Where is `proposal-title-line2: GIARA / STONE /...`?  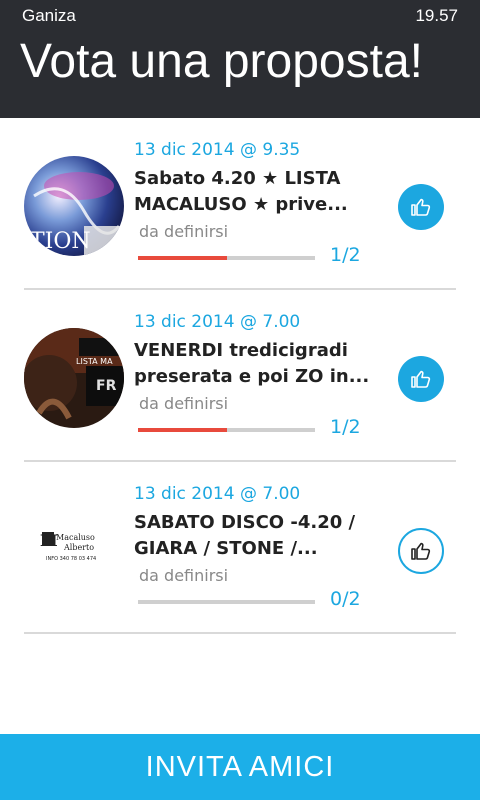
proposal-title-line2: GIARA / STONE /... is located at coordinates (226, 548).